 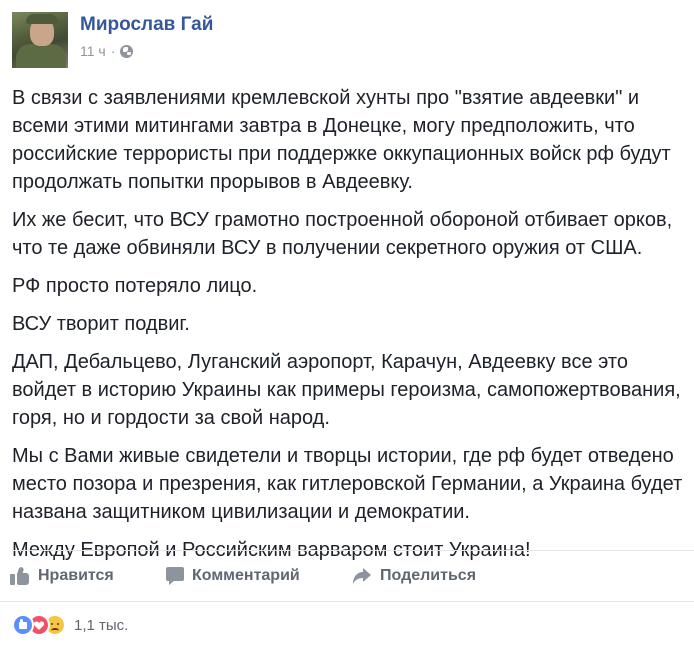 I want to click on post-timestamp: 11 ч, so click(x=93, y=51).